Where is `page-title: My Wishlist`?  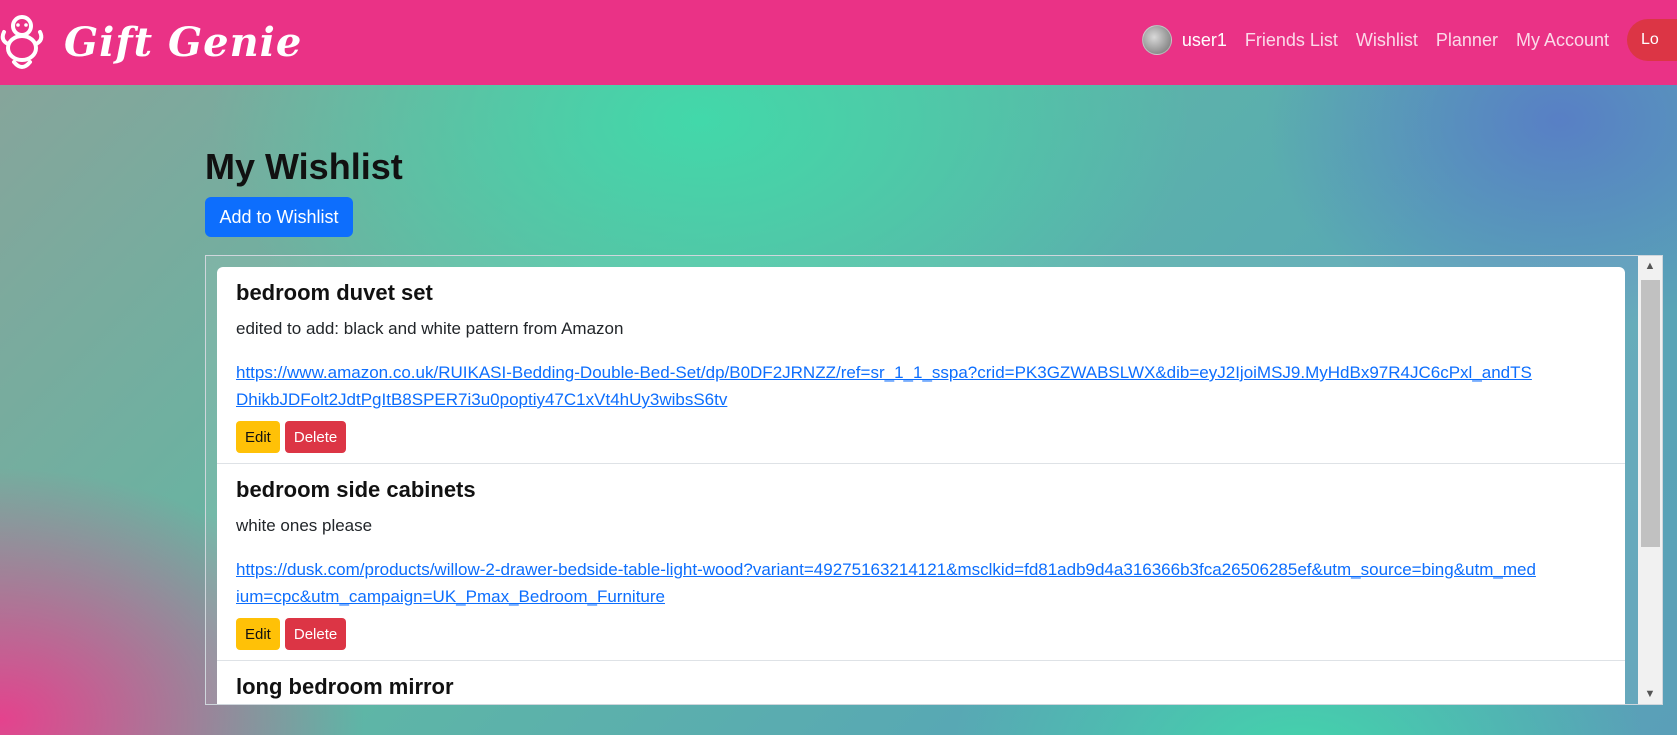
page-title: My Wishlist is located at coordinates (304, 166).